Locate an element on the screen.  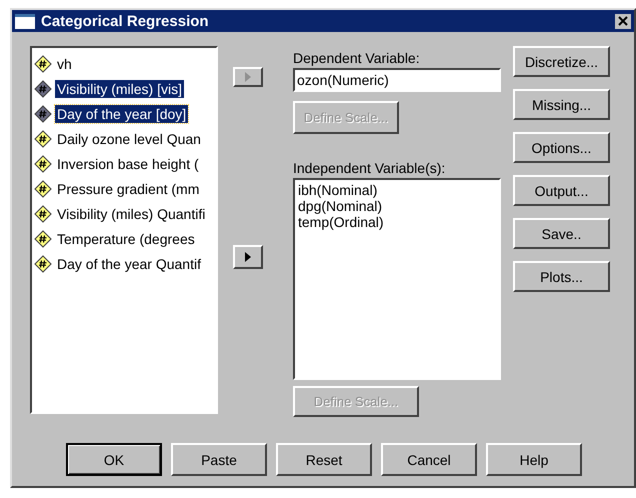
variable-item: Visibility (miles) Quantifi is located at coordinates (125, 214).